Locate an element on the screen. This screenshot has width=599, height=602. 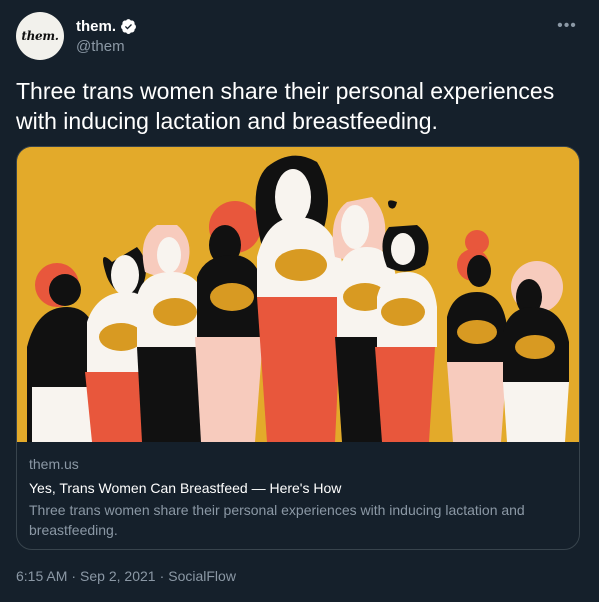
author-names: them. @them is located at coordinates (106, 35).